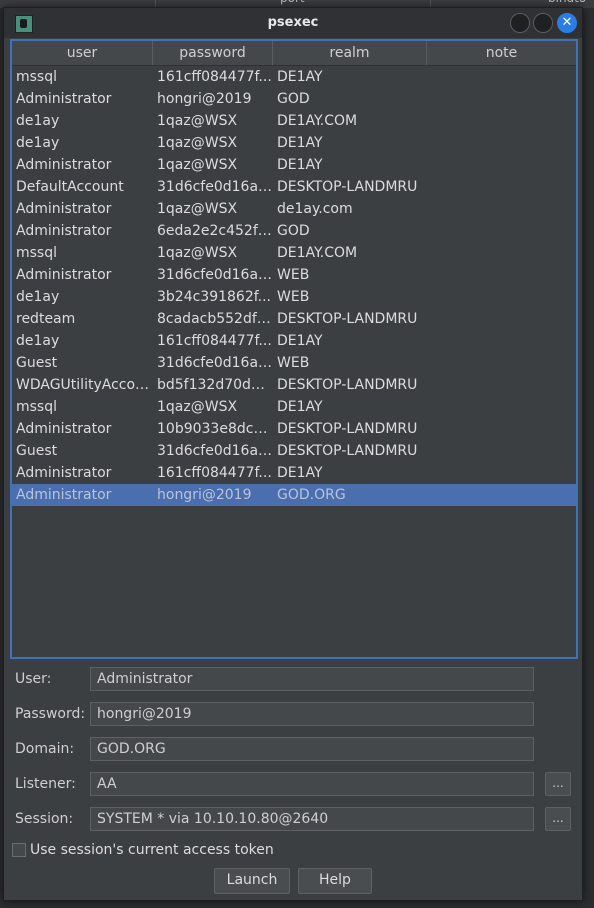 The image size is (594, 908). I want to click on use-token-label: Use session's current access token, so click(152, 850).